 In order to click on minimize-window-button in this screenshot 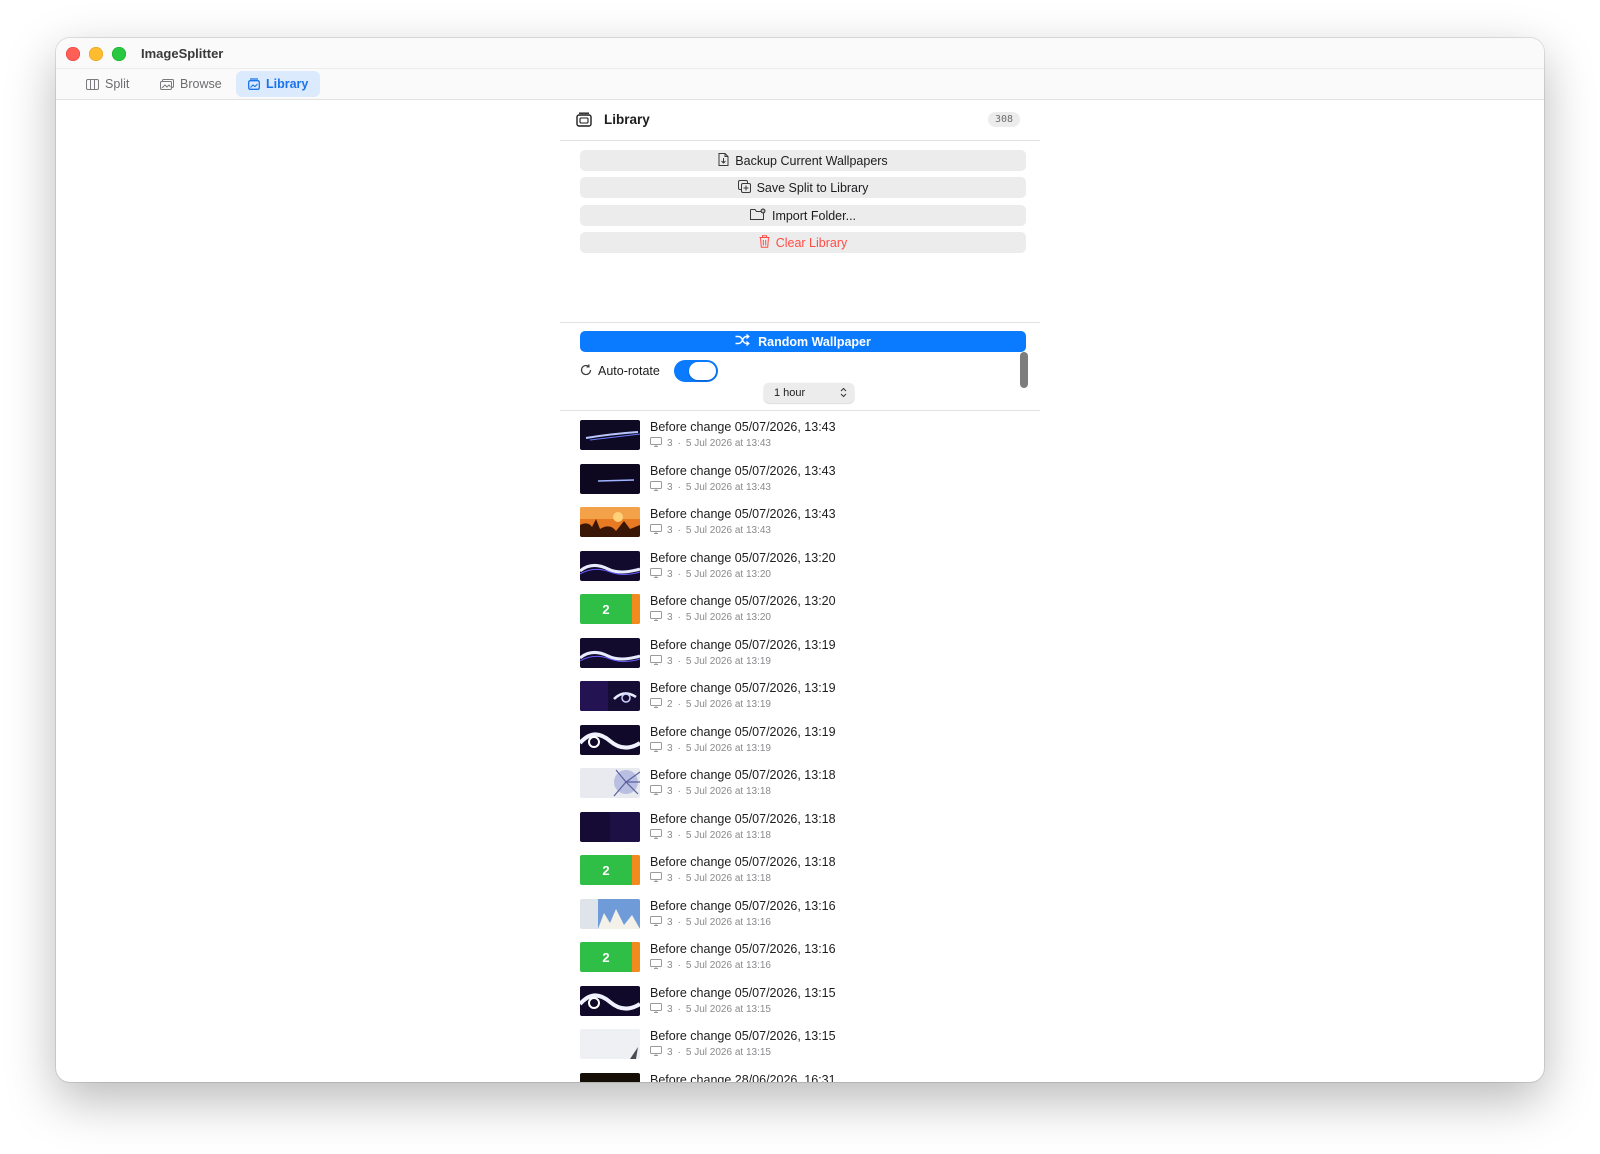, I will do `click(96, 54)`.